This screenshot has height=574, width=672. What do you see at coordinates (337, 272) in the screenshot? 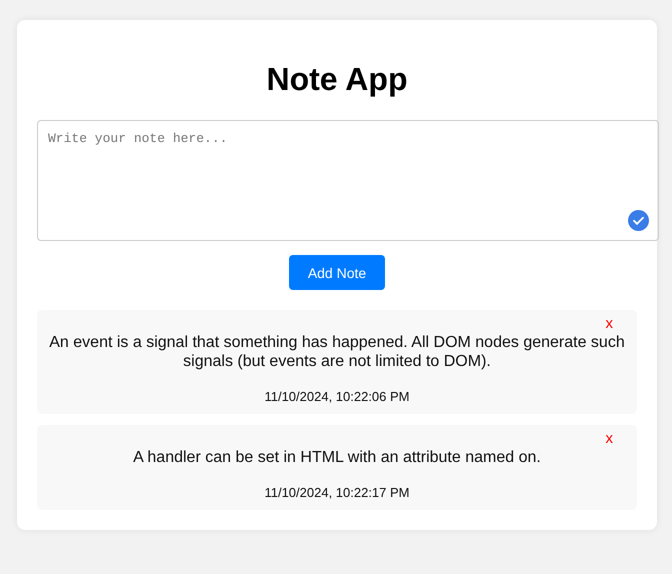
I see `add-note-button: Add Note` at bounding box center [337, 272].